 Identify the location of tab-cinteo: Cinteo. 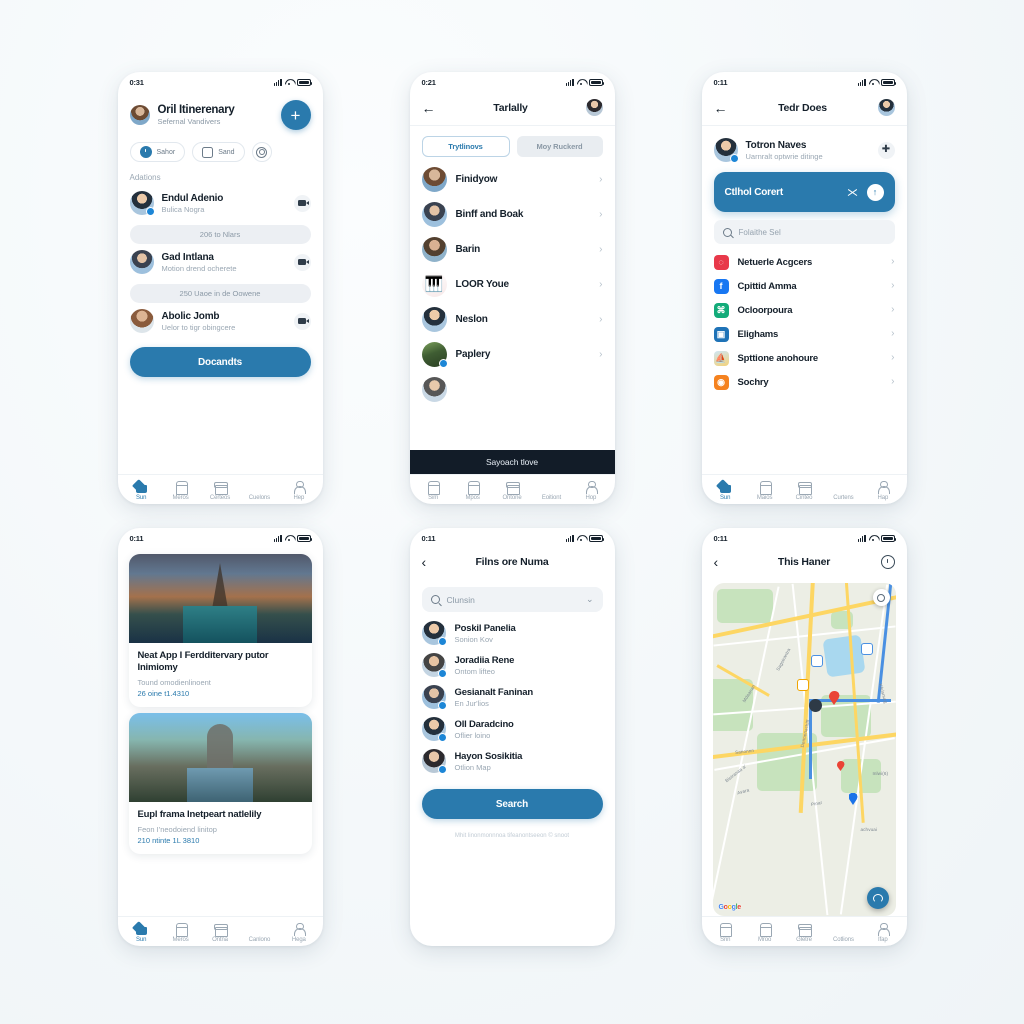
(803, 490).